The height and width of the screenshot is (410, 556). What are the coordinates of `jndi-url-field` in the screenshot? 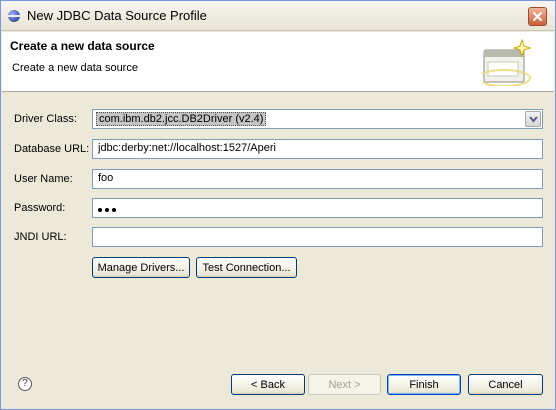 It's located at (317, 237).